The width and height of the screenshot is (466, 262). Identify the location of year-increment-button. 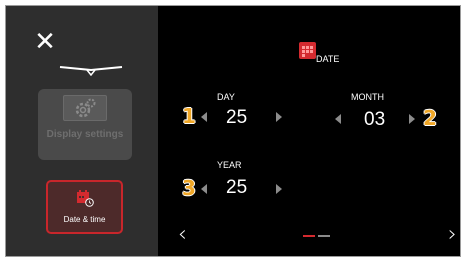
(279, 189).